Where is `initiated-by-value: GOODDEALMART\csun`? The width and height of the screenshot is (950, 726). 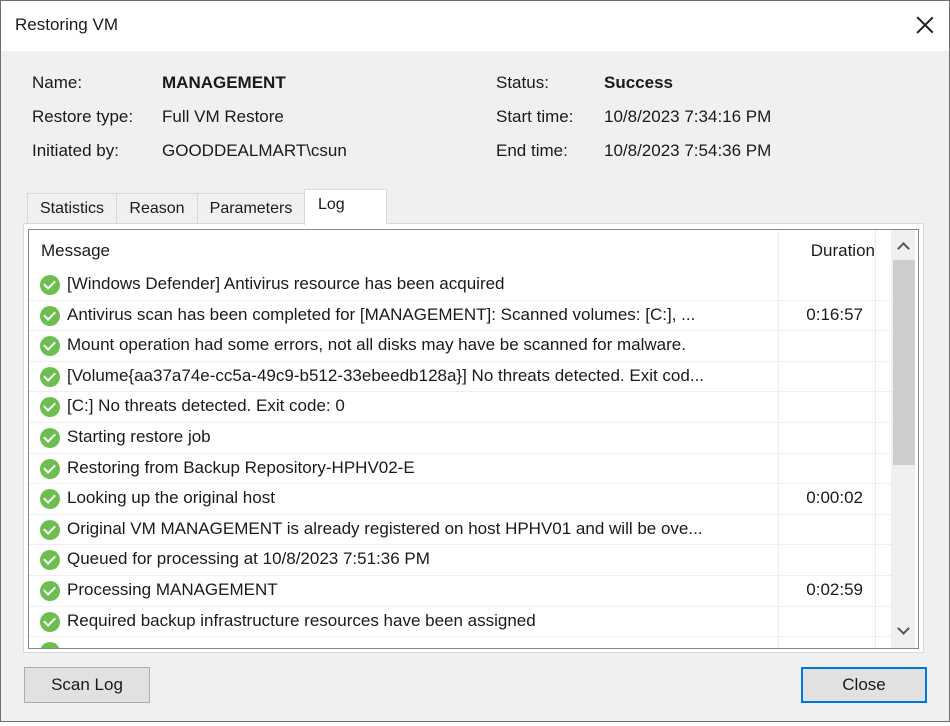
initiated-by-value: GOODDEALMART\csun is located at coordinates (254, 150).